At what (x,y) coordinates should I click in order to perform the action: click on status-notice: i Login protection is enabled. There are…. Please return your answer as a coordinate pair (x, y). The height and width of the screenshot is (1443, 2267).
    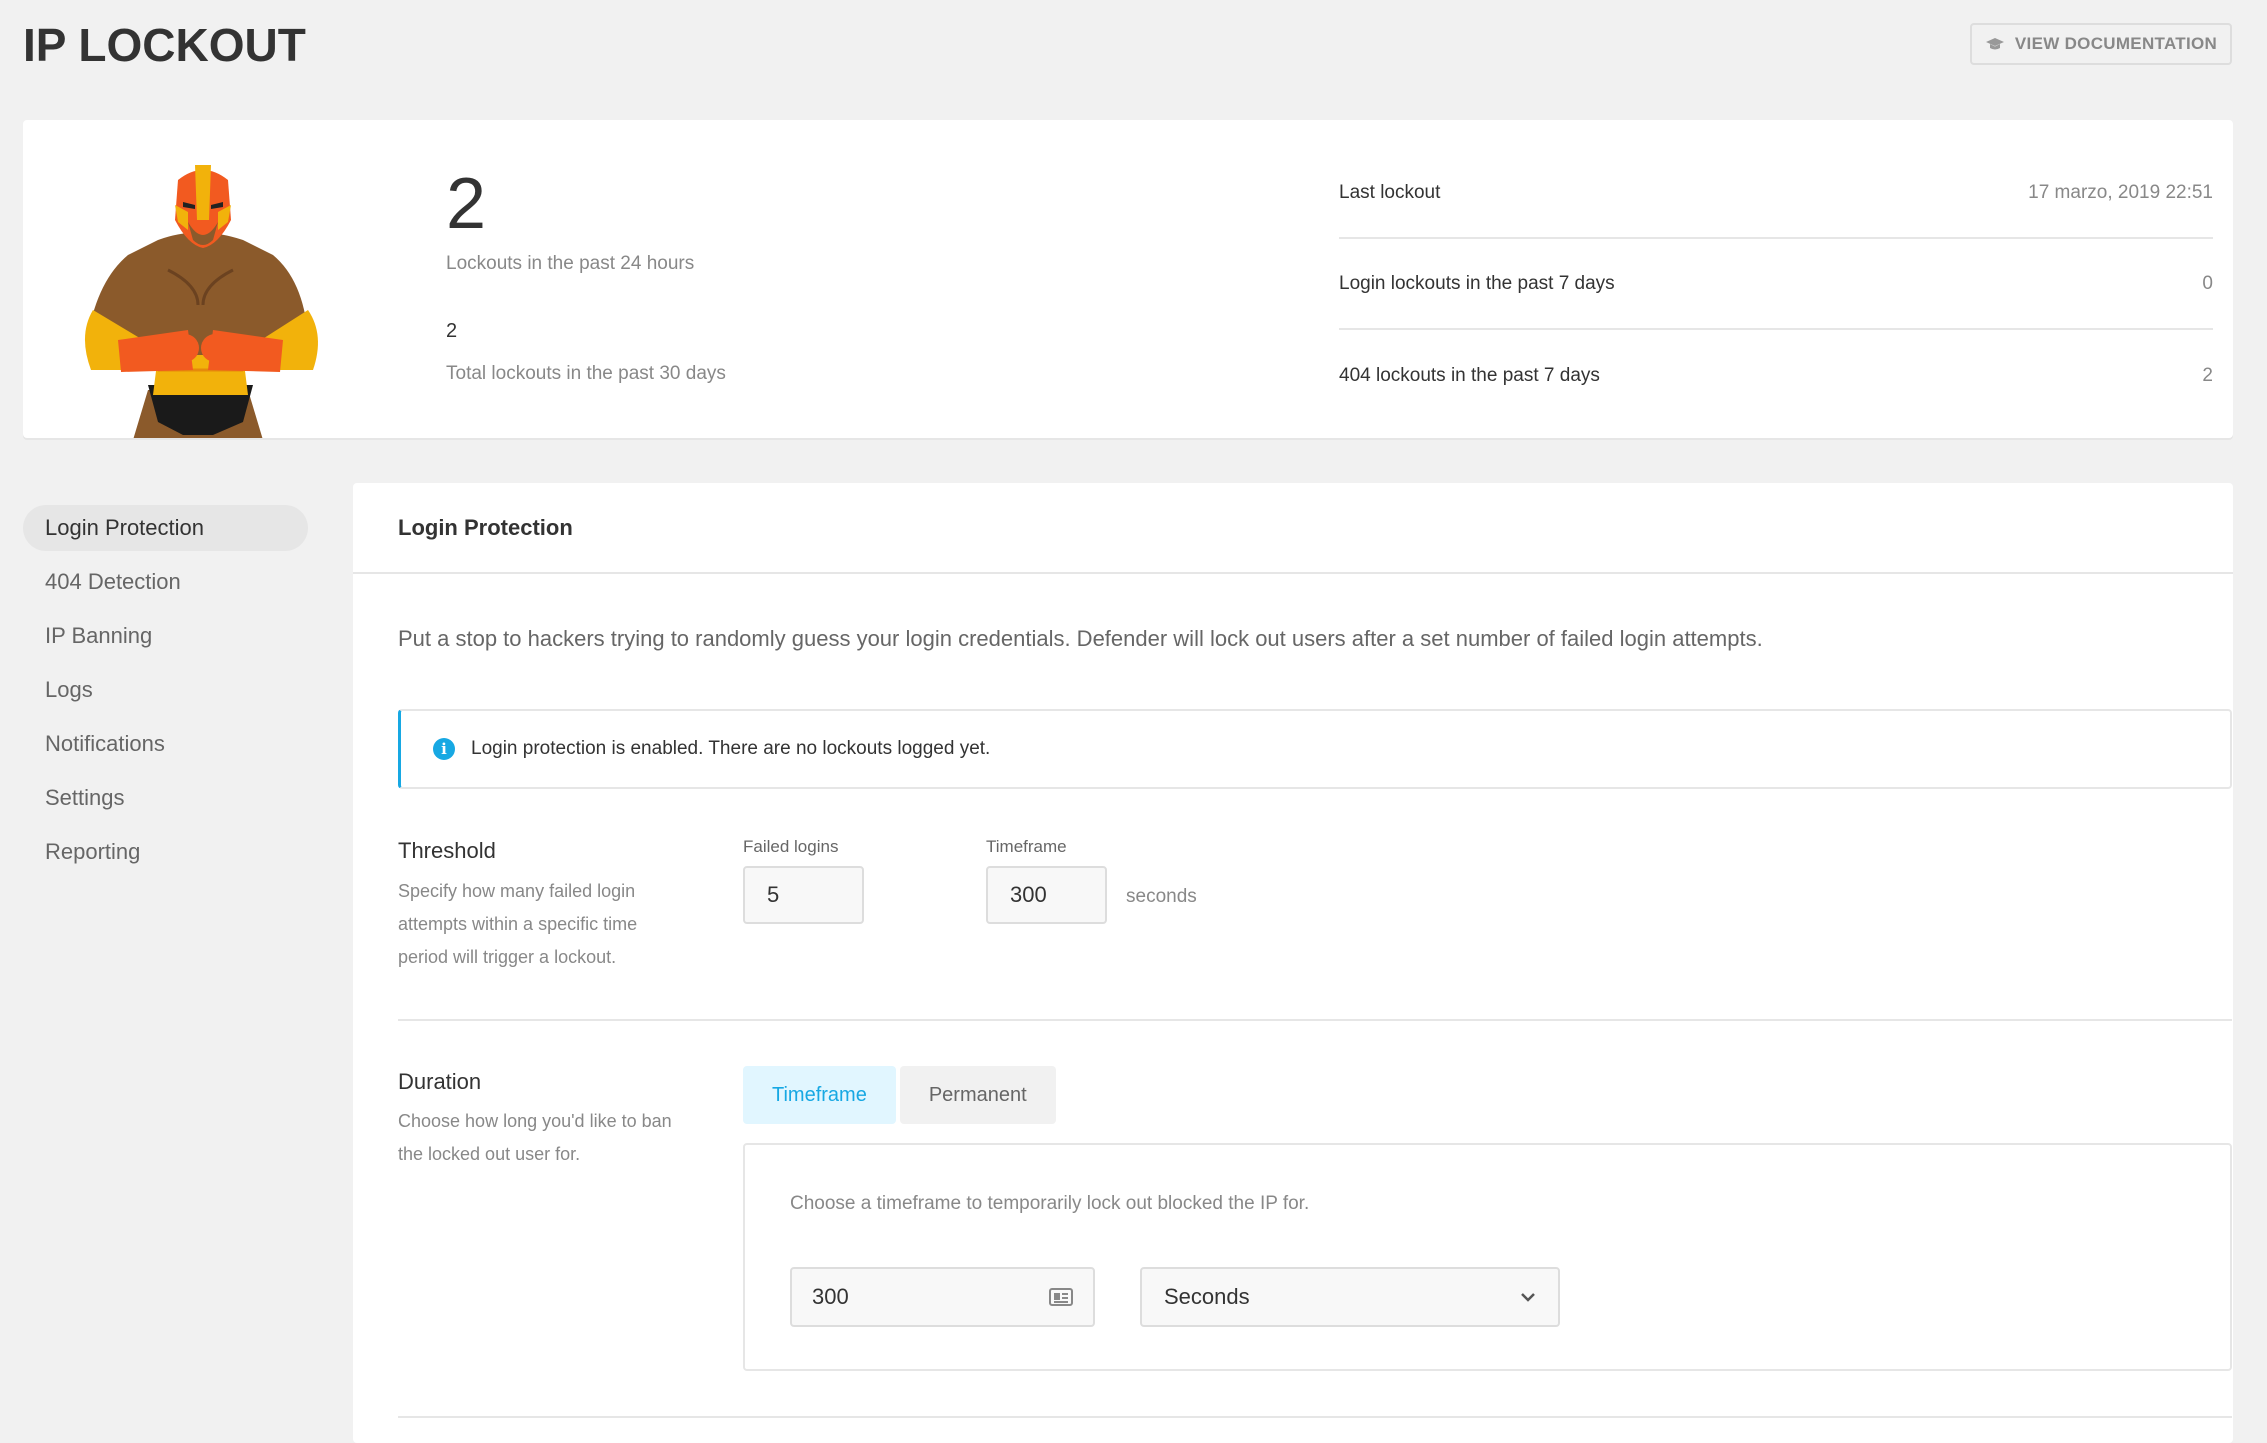
    Looking at the image, I should click on (1315, 749).